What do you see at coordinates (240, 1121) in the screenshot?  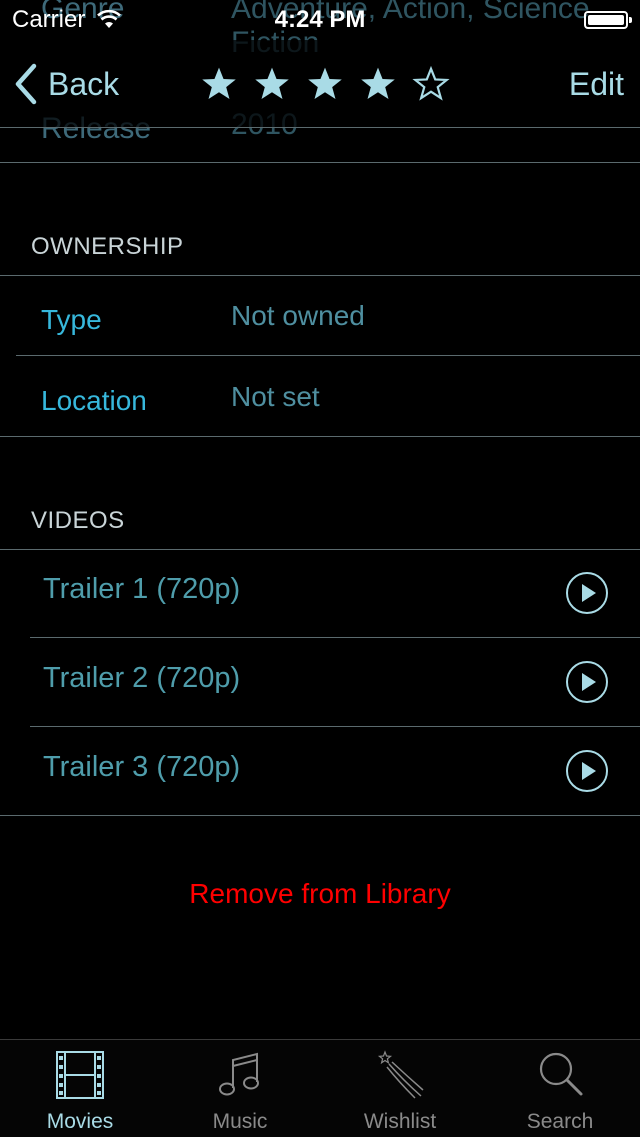 I see `tab-label: Music` at bounding box center [240, 1121].